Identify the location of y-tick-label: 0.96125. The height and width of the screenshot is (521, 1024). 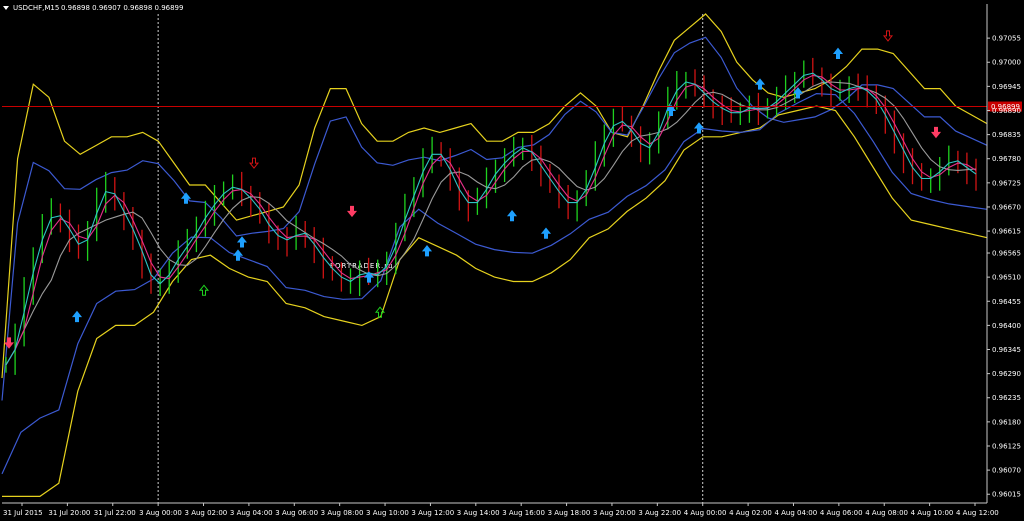
(1006, 446).